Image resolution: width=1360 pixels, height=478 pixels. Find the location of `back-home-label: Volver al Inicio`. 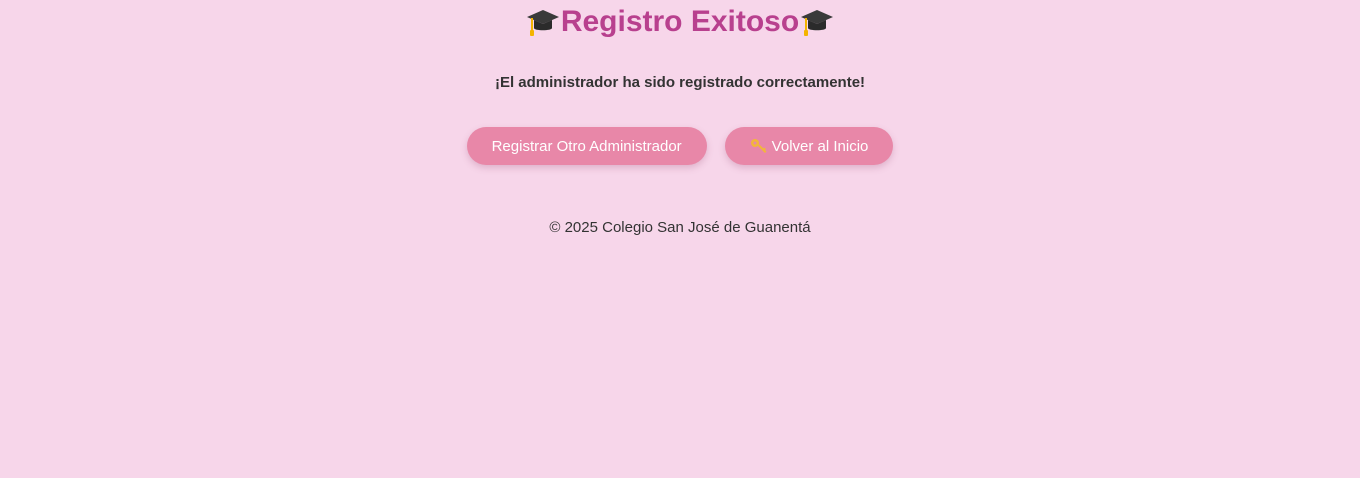

back-home-label: Volver al Inicio is located at coordinates (820, 146).